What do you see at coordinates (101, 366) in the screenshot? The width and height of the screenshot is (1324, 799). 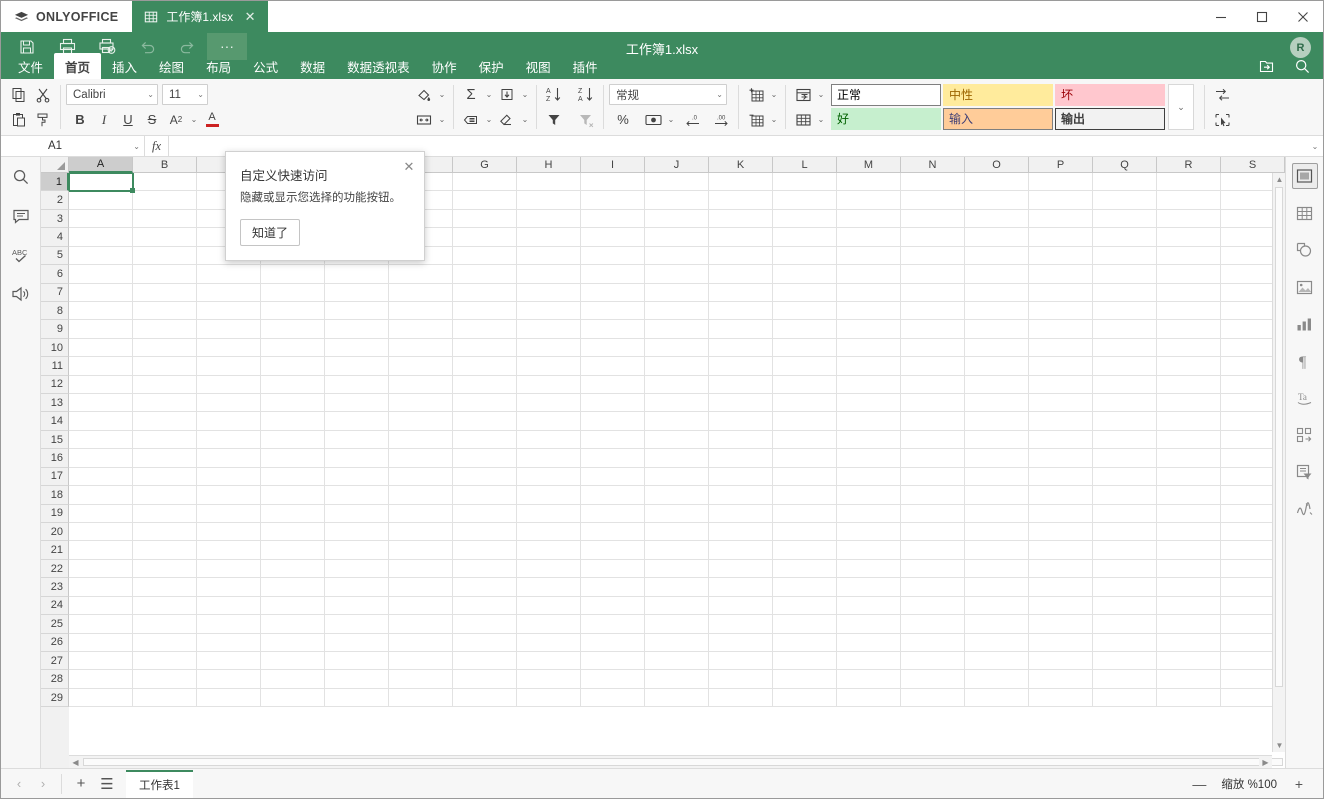 I see `cell-A11` at bounding box center [101, 366].